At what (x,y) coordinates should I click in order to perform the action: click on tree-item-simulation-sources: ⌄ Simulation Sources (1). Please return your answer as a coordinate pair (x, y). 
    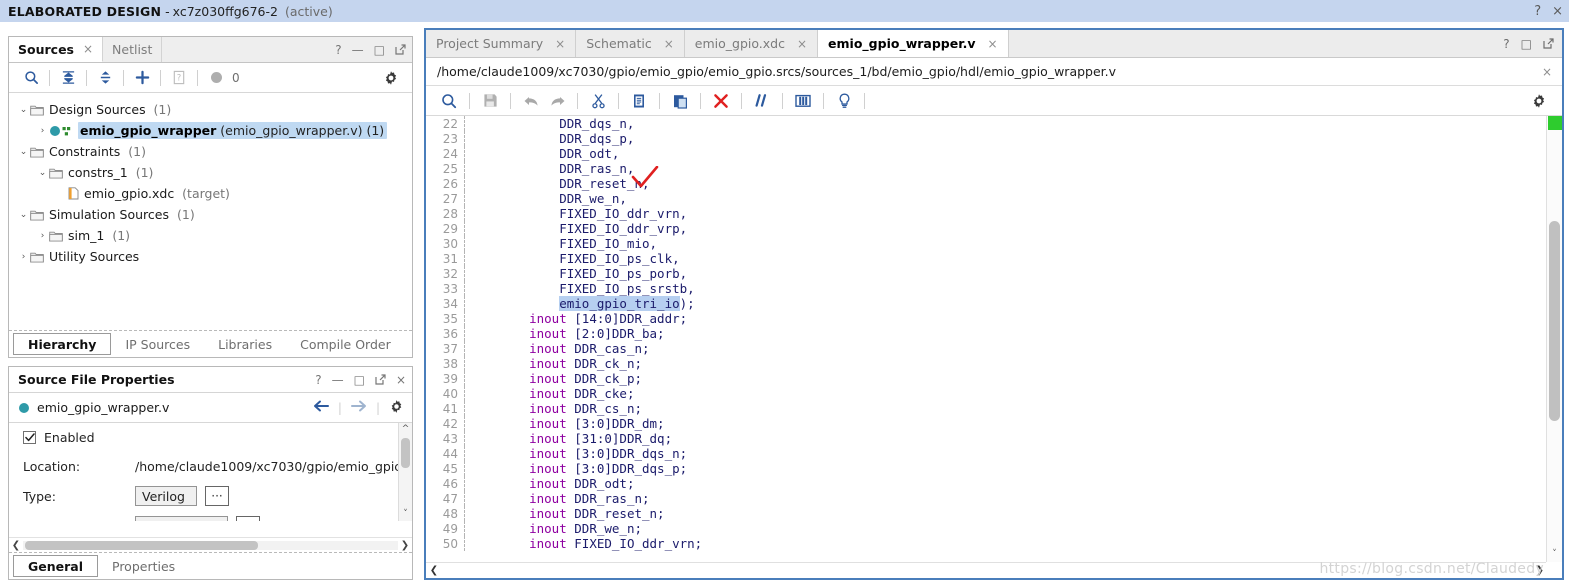
    Looking at the image, I should click on (210, 214).